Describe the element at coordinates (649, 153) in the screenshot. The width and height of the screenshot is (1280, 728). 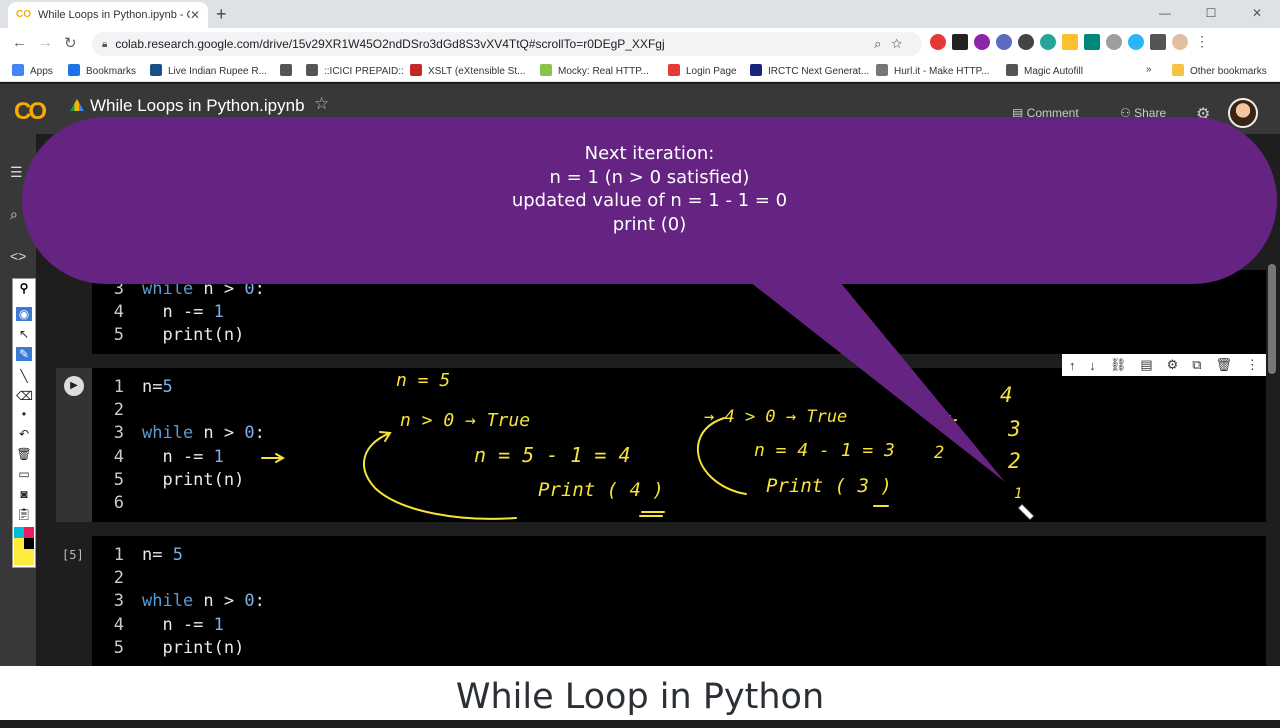
I see `callout-line: Next iteration:` at that location.